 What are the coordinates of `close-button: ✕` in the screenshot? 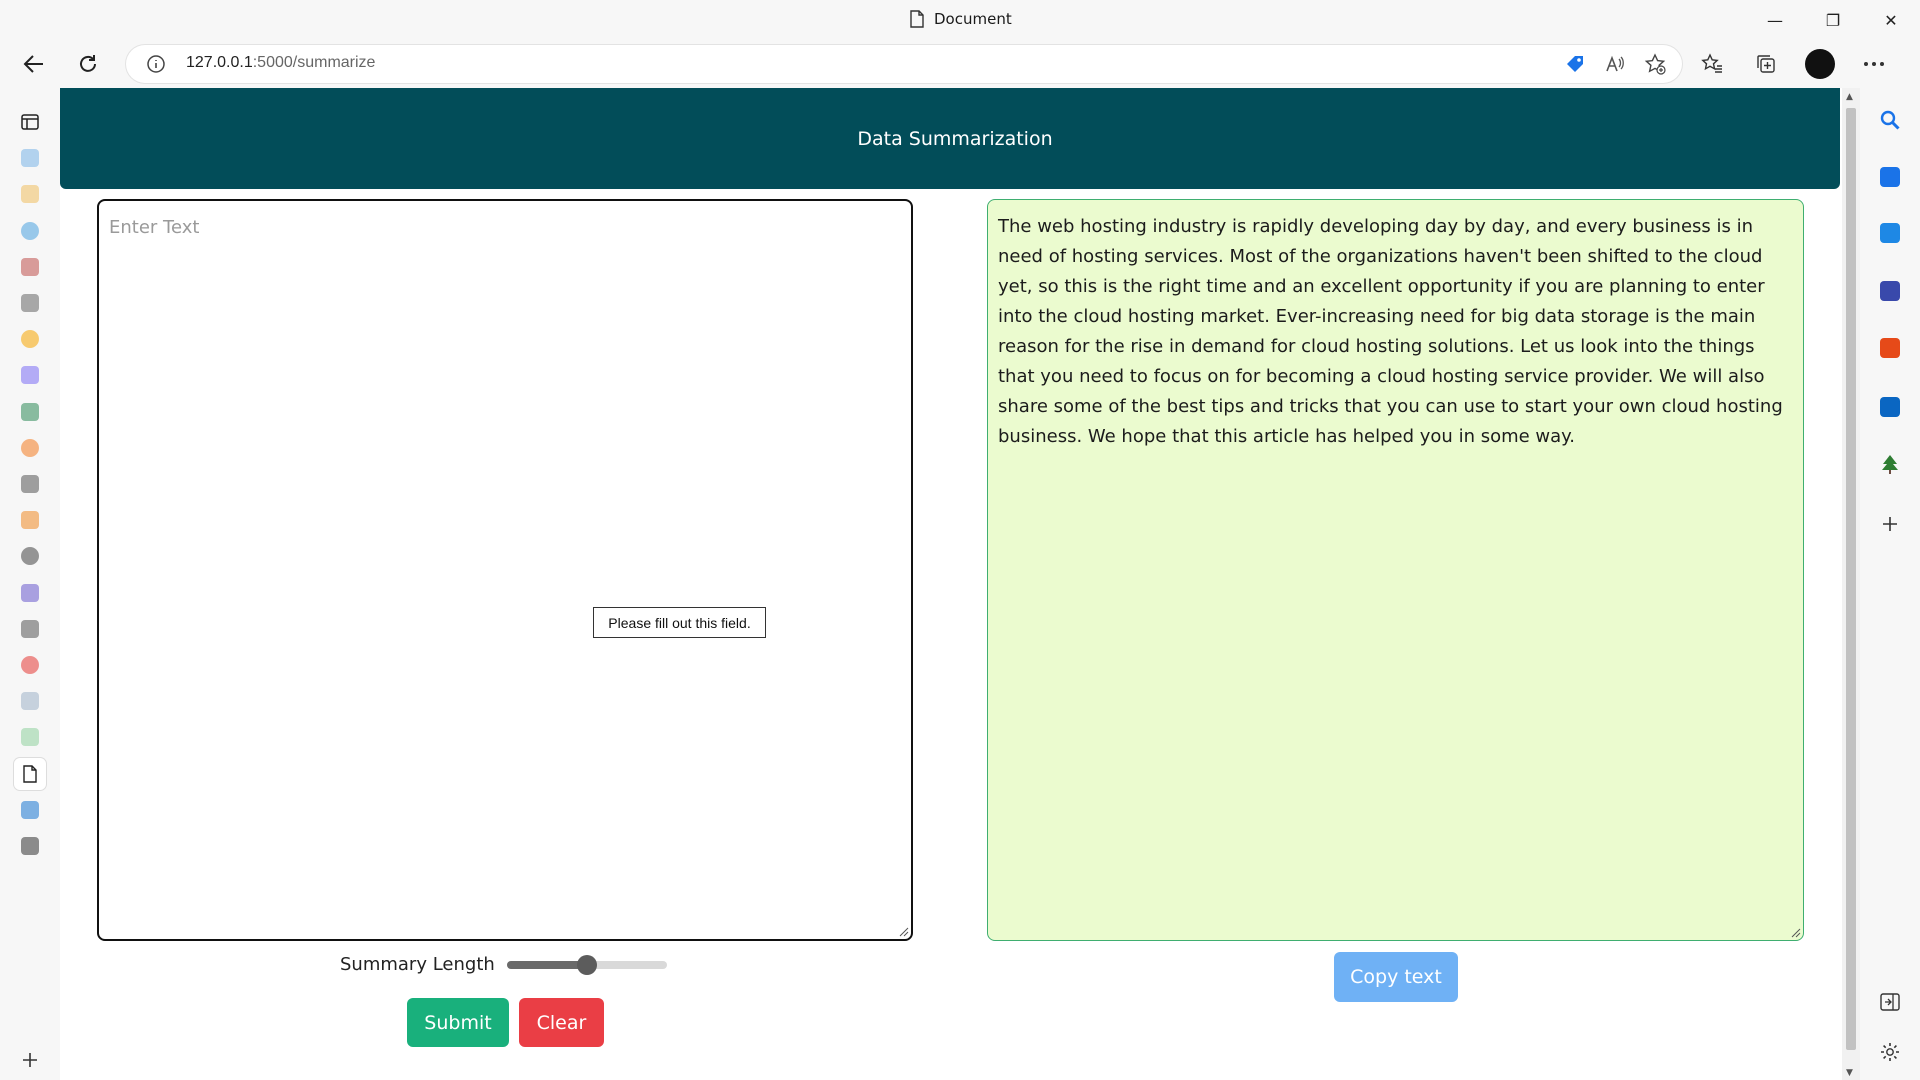 It's located at (1891, 20).